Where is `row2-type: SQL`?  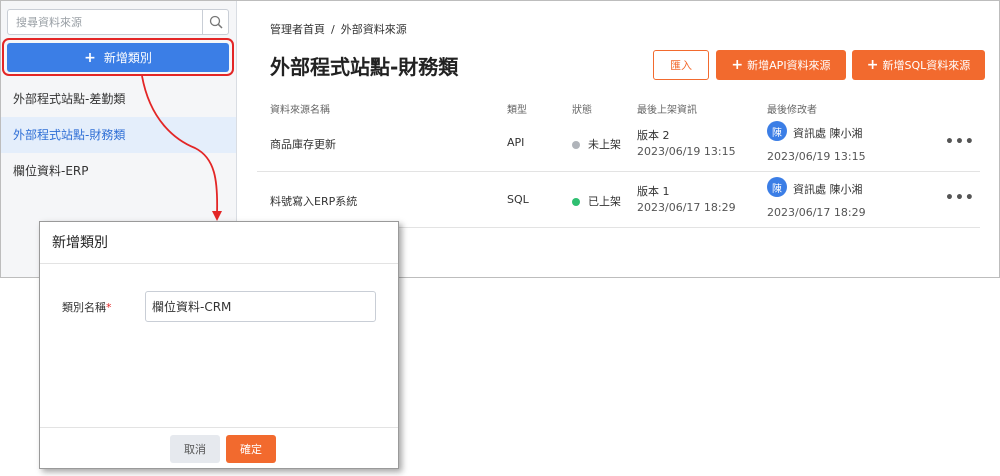 row2-type: SQL is located at coordinates (518, 199).